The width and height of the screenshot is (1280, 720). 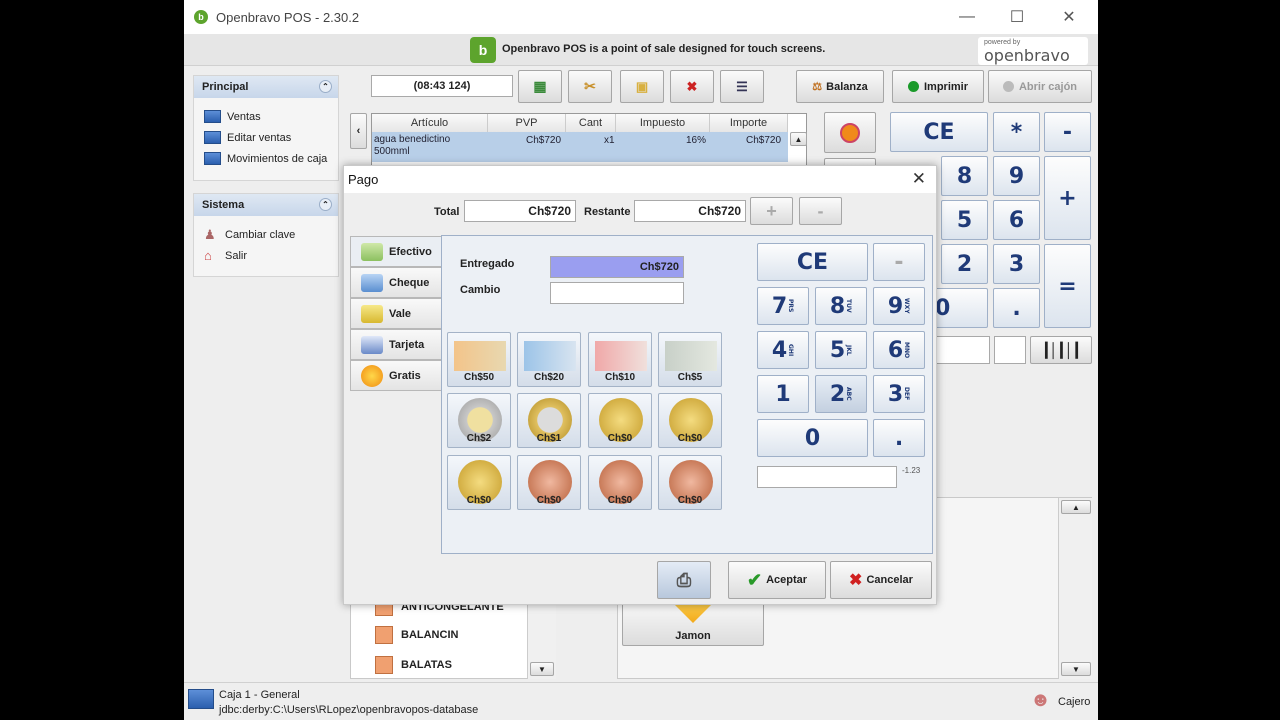 What do you see at coordinates (919, 179) in the screenshot?
I see `close-dialog-icon: ✕` at bounding box center [919, 179].